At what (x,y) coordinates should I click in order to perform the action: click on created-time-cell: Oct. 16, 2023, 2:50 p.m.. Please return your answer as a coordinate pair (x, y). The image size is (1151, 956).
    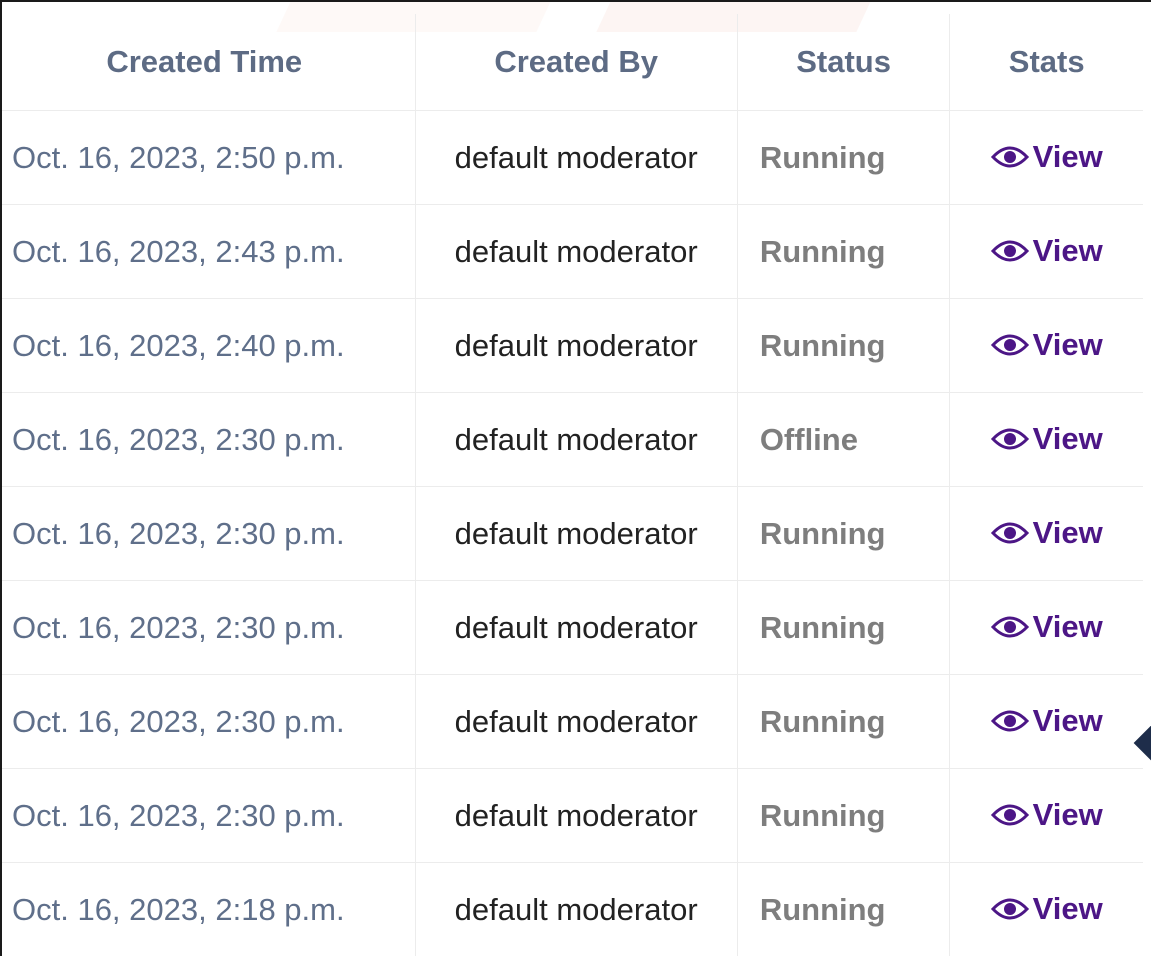
    Looking at the image, I should click on (209, 157).